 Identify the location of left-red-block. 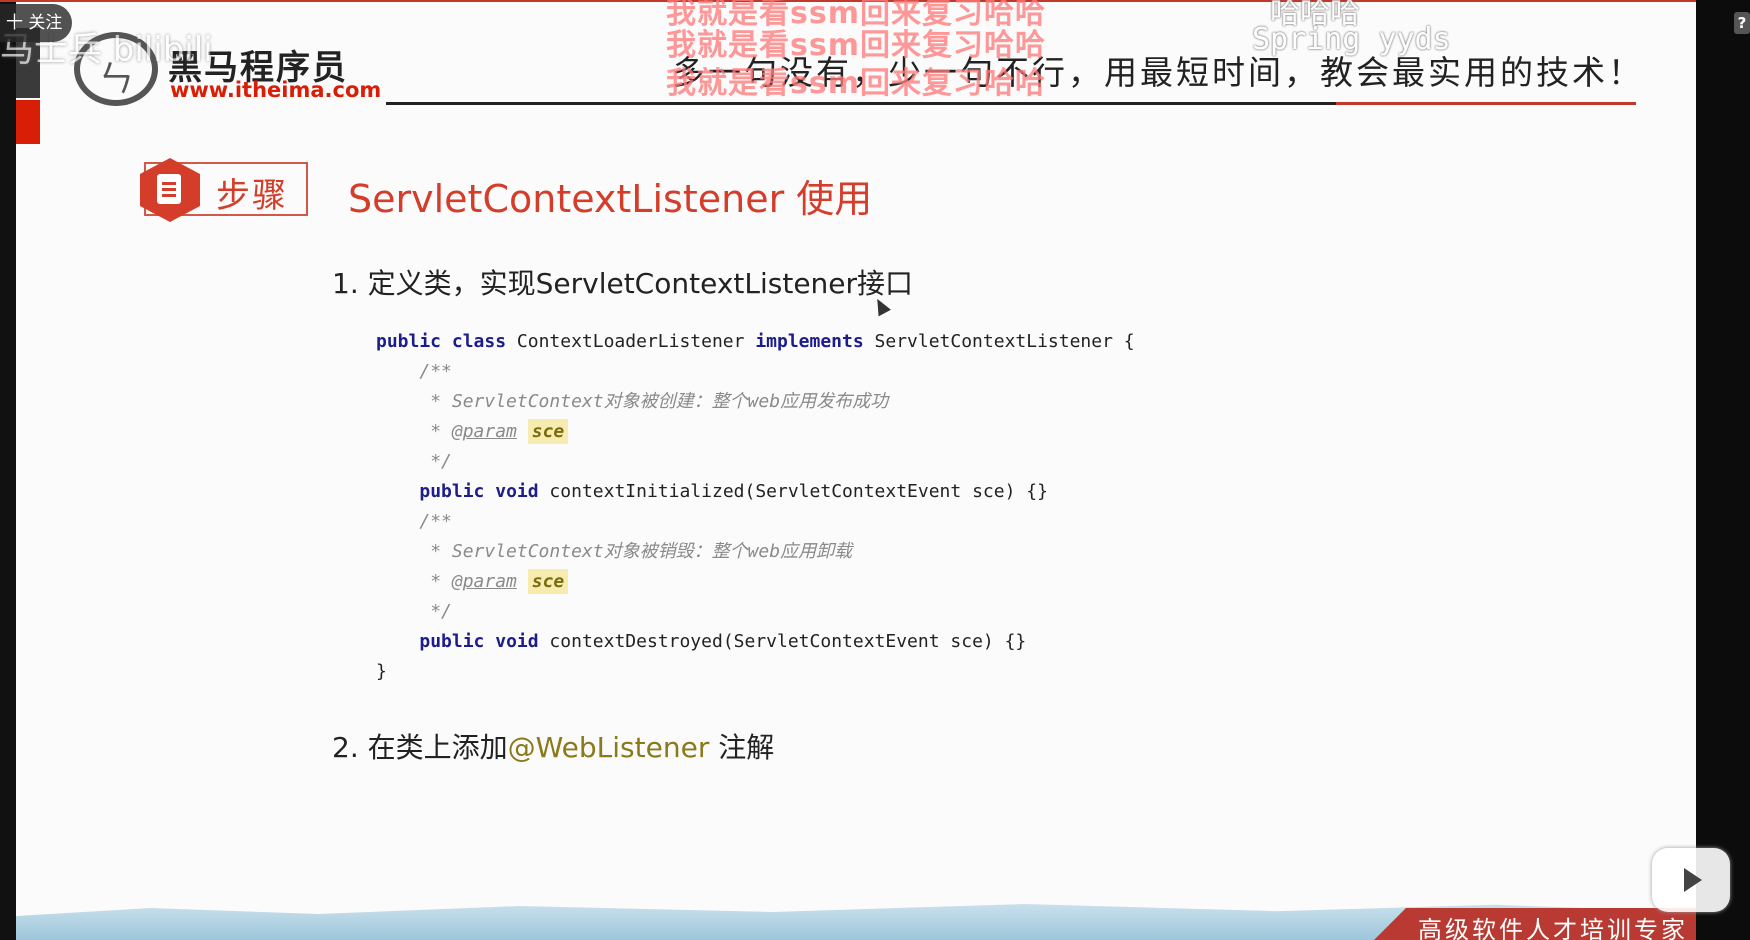
(28, 122).